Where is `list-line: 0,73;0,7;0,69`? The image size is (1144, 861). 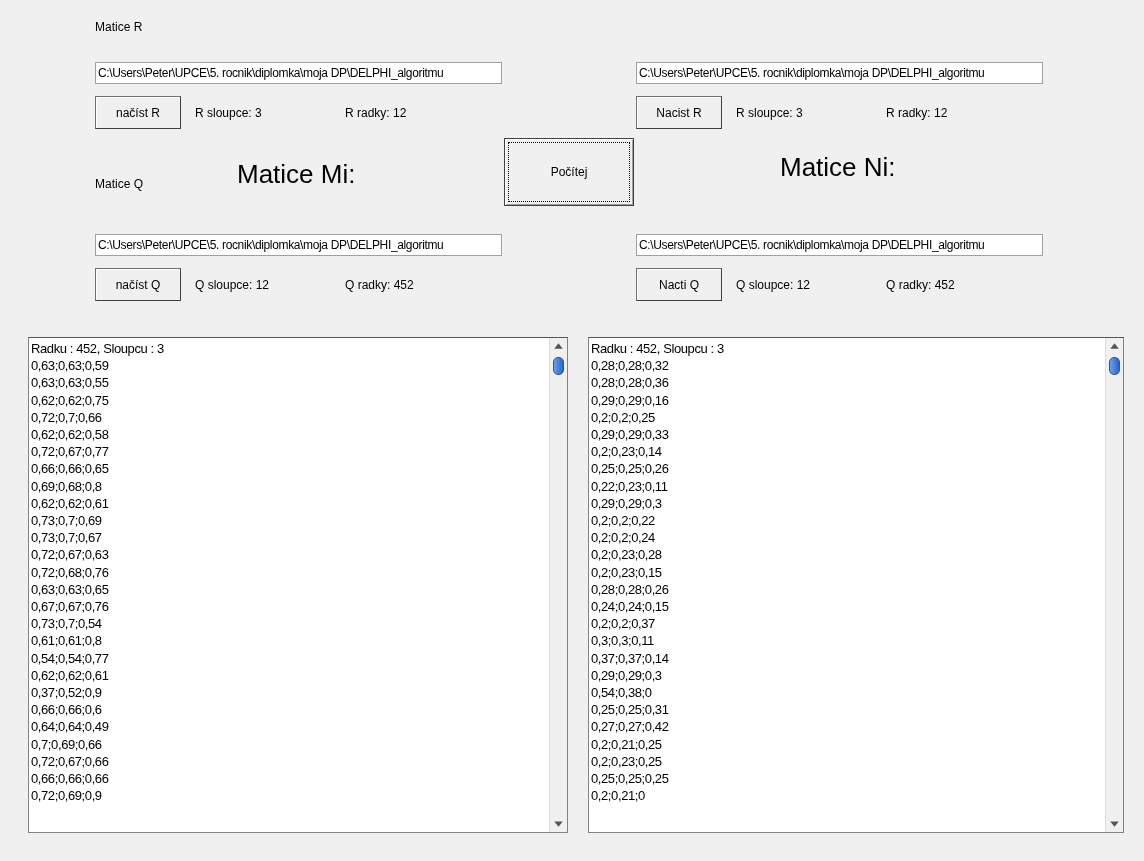
list-line: 0,73;0,7;0,69 is located at coordinates (66, 521).